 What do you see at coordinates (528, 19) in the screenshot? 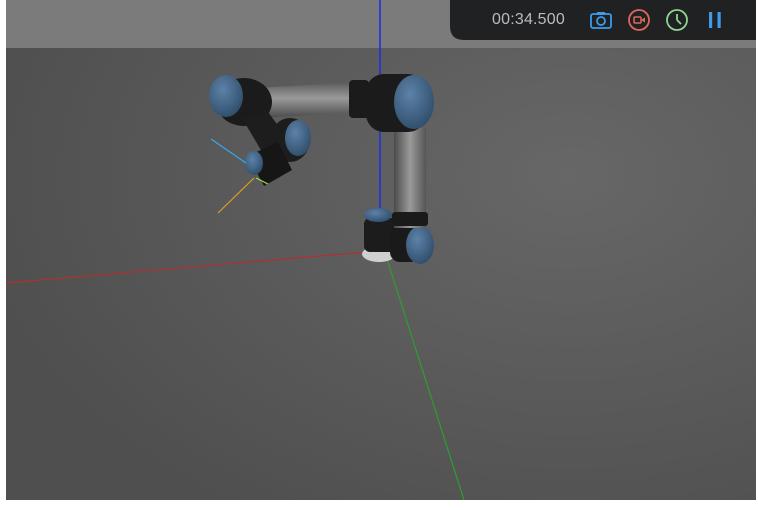
I see `simulation-time: 00:34.500` at bounding box center [528, 19].